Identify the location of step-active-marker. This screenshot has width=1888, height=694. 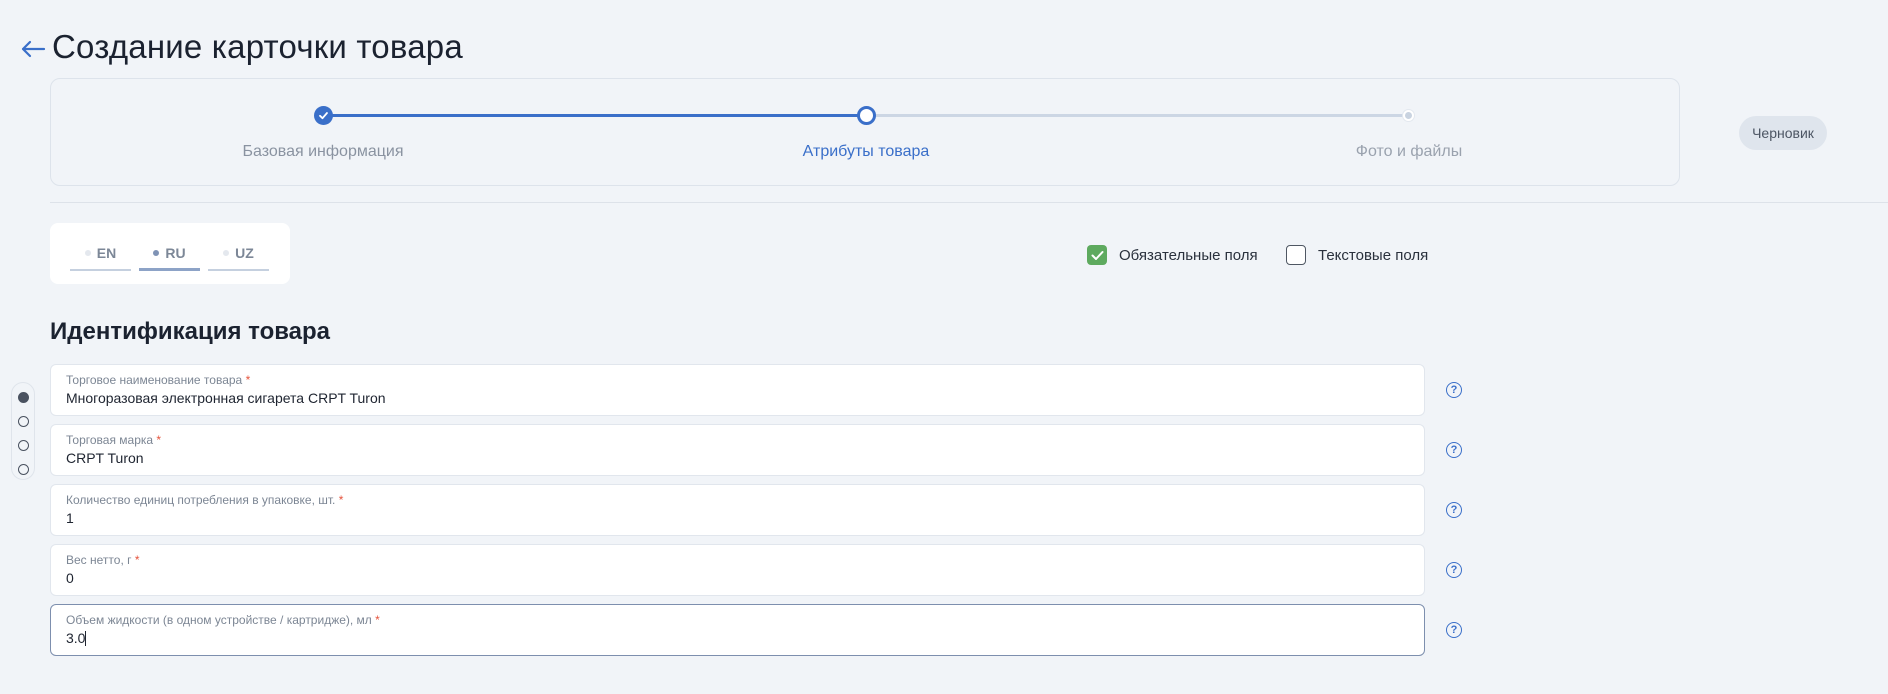
(866, 115).